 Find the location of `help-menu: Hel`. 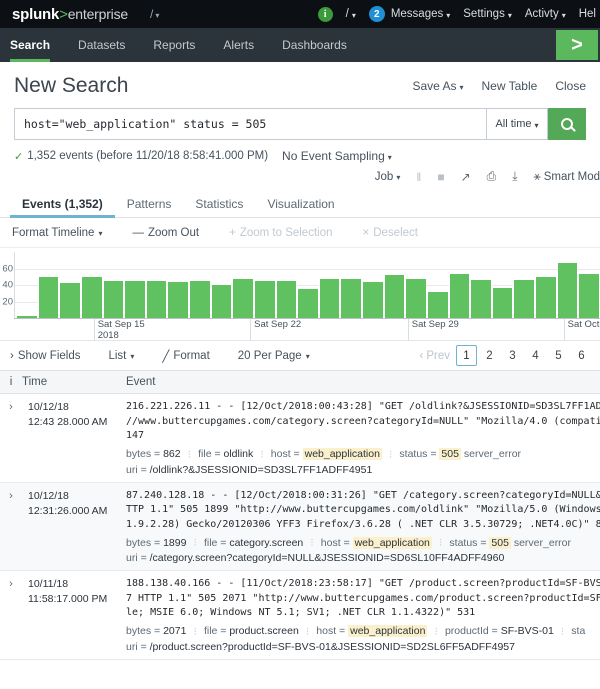

help-menu: Hel is located at coordinates (587, 14).